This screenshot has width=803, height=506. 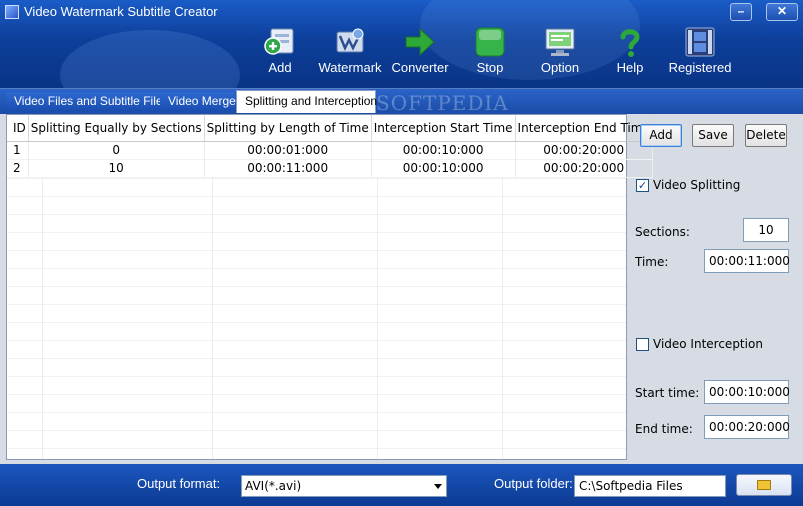 What do you see at coordinates (650, 486) in the screenshot?
I see `output-folder-input: C:\Softpedia Files` at bounding box center [650, 486].